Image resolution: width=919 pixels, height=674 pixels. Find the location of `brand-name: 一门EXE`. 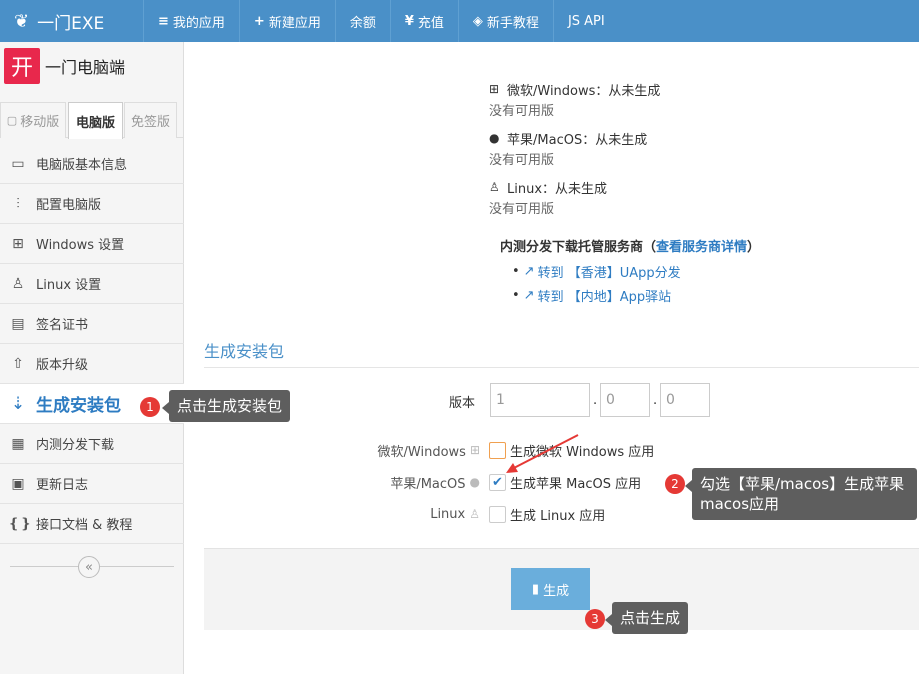

brand-name: 一门EXE is located at coordinates (71, 23).